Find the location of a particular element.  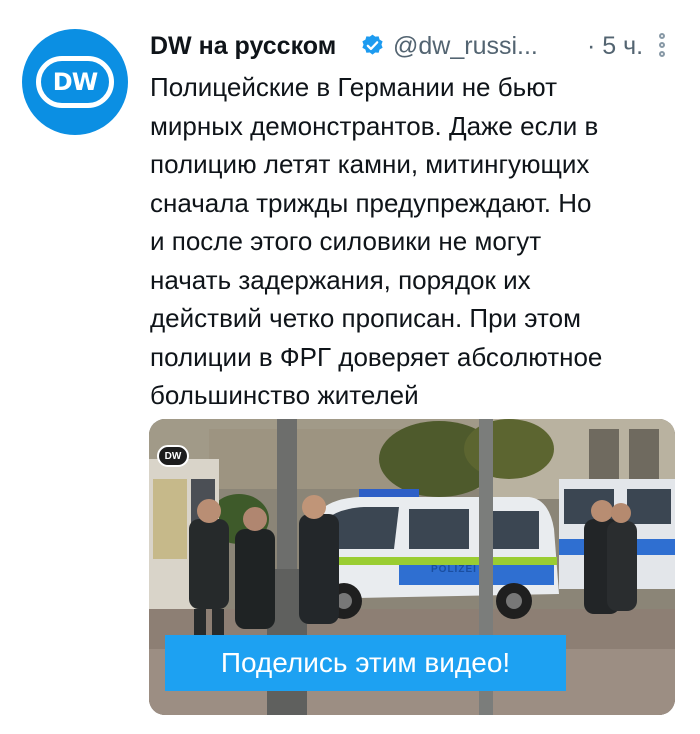

dw-logo-icon: DW is located at coordinates (75, 82).